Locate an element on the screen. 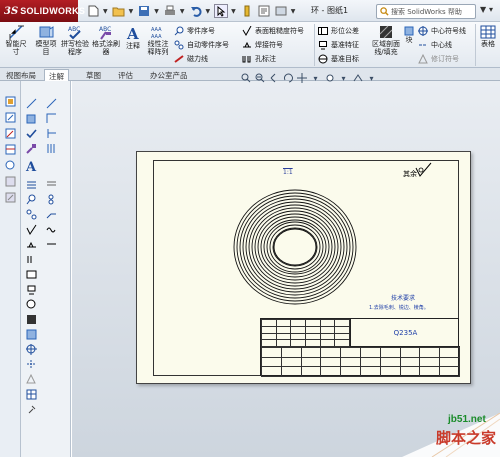  document-title: 环 - 图纸1 is located at coordinates (330, 10).